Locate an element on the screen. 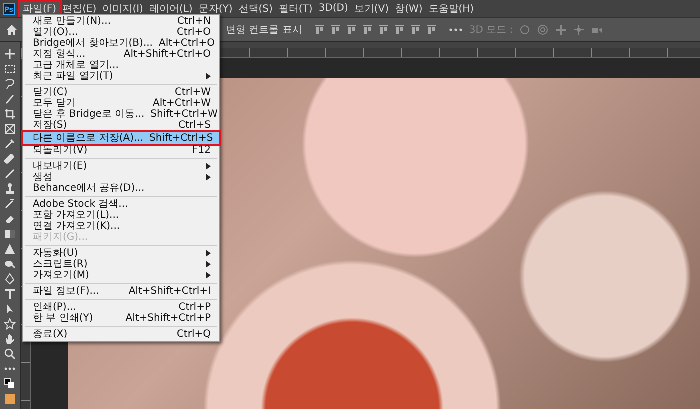 The image size is (700, 409). shape-icon is located at coordinates (10, 324).